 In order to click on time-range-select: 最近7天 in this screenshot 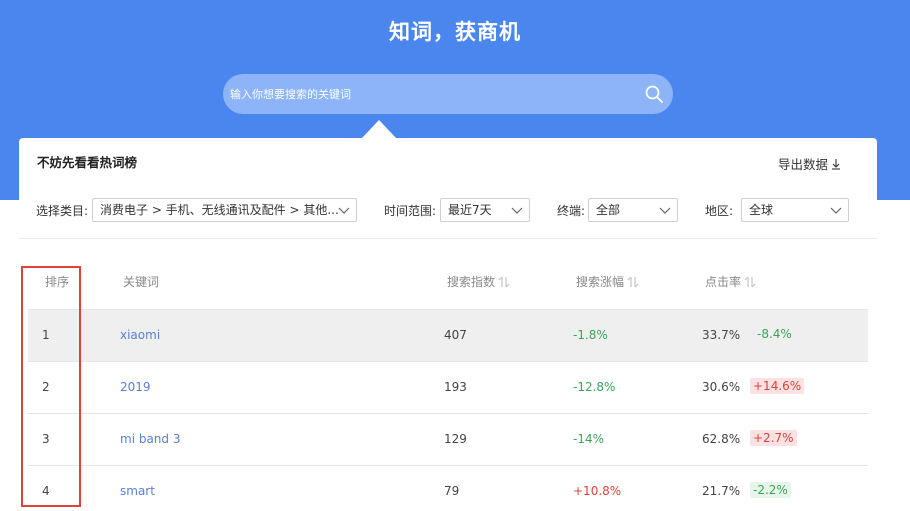, I will do `click(485, 210)`.